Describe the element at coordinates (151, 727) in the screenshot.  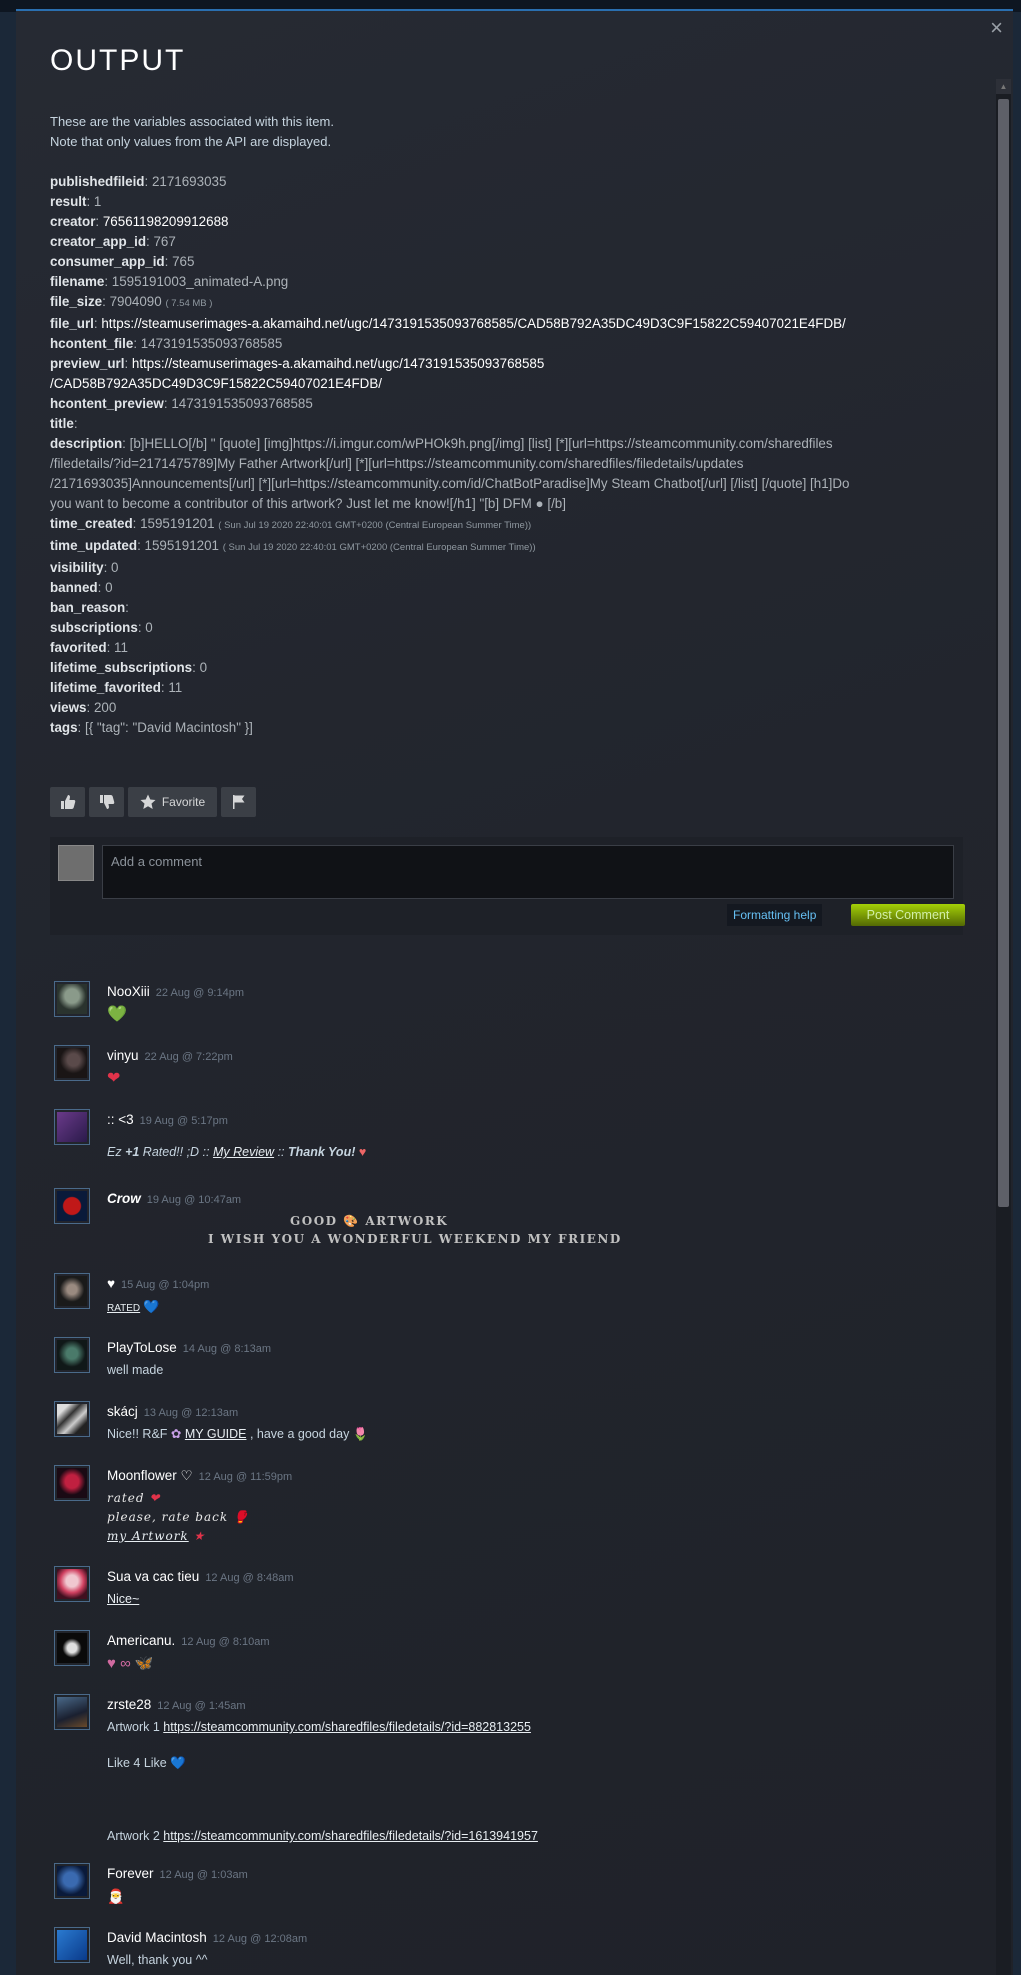
I see `var-tags: tags: [{ "tag": "David Macintosh" }]` at that location.